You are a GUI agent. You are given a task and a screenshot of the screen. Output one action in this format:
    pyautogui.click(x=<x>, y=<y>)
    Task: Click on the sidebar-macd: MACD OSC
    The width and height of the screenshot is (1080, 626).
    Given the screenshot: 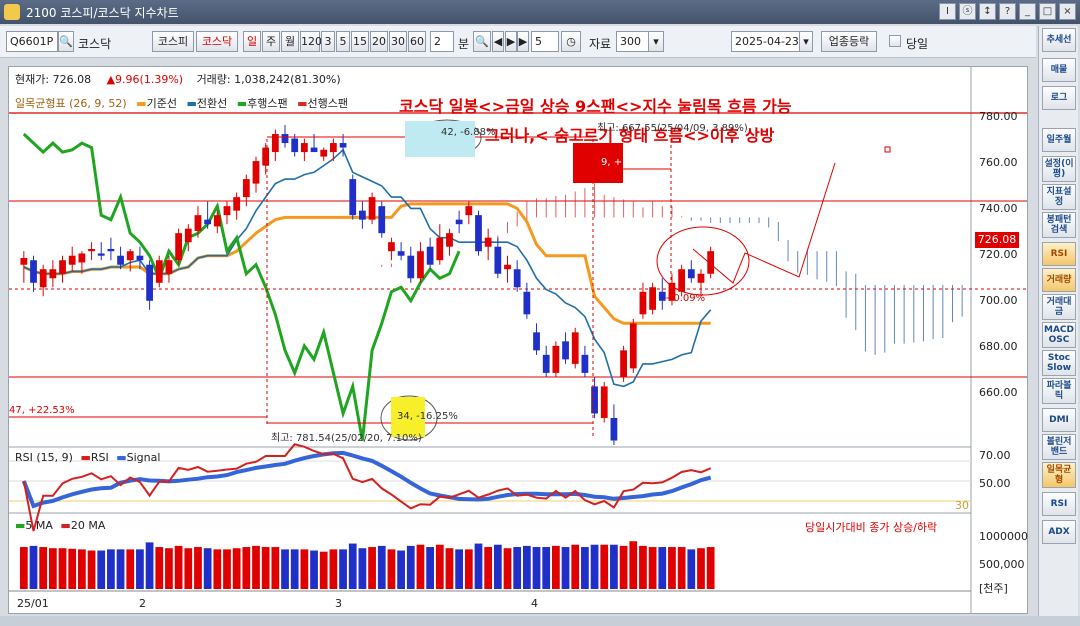 What is the action you would take?
    pyautogui.click(x=1059, y=335)
    